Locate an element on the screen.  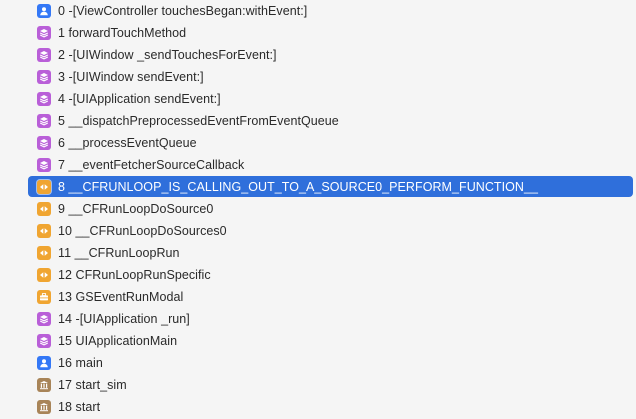
stack-frame-label: 15 UIApplicationMain is located at coordinates (118, 340).